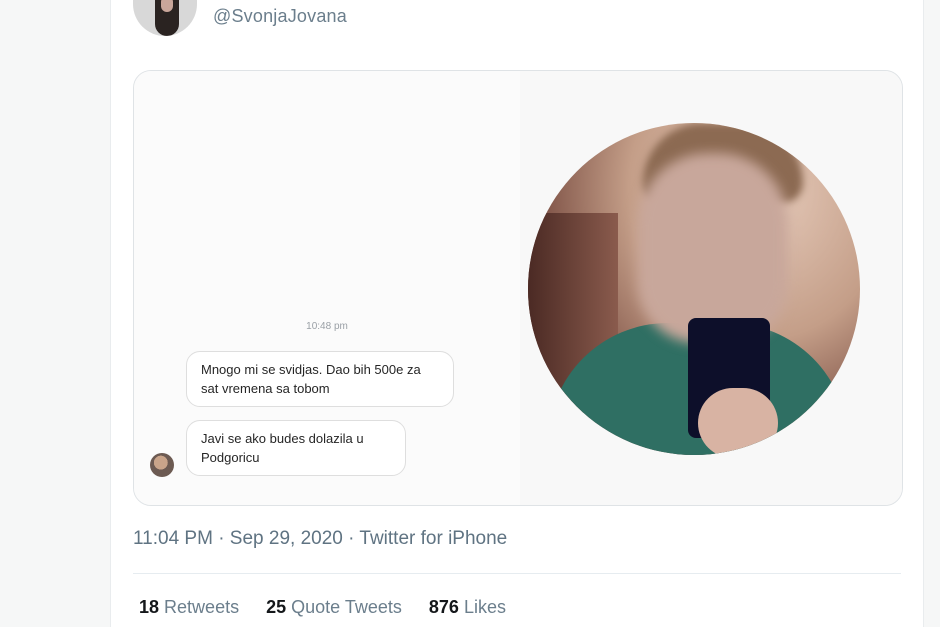 The height and width of the screenshot is (627, 940). I want to click on retweets-label: Retweets, so click(202, 607).